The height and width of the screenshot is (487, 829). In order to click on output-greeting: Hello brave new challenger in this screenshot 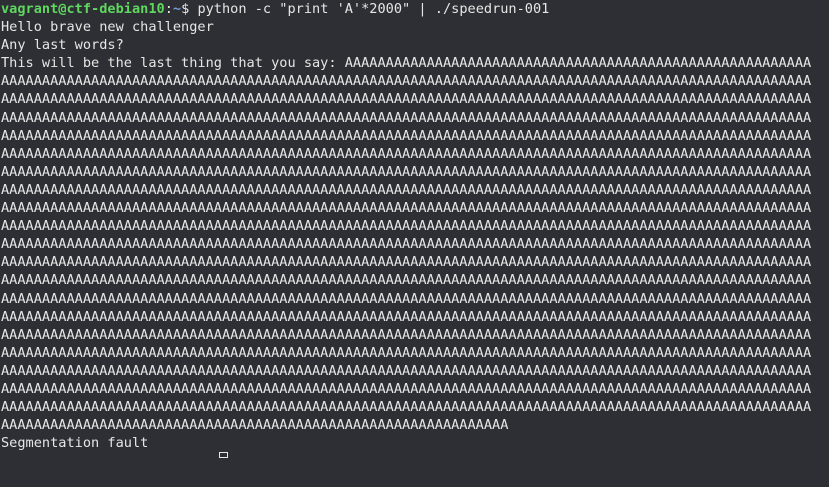, I will do `click(107, 27)`.